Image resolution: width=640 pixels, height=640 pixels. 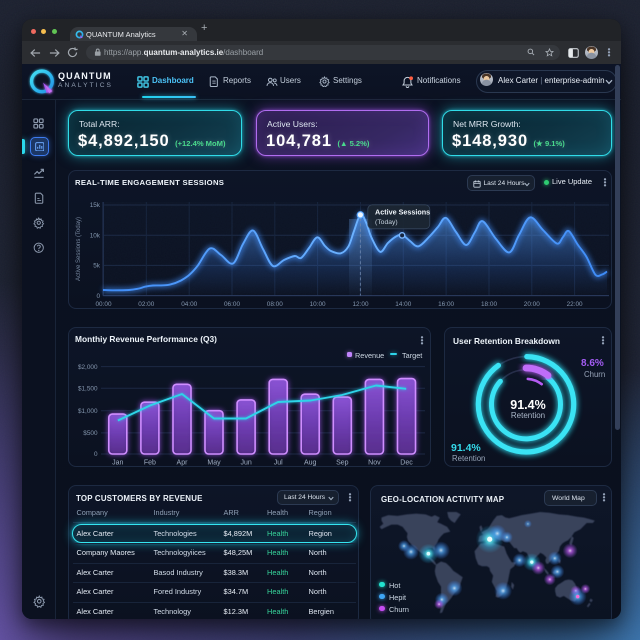 I want to click on svg-text: 00:00, so click(x=104, y=304).